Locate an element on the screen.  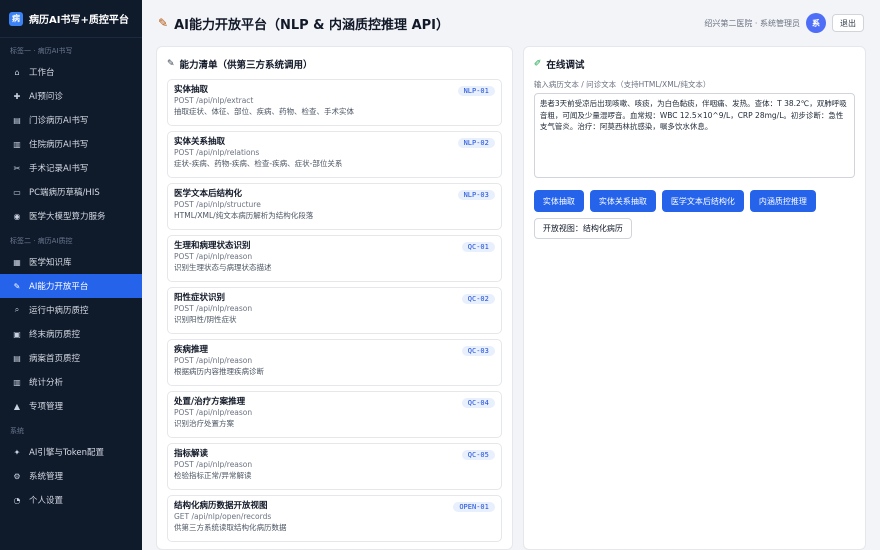
avatar: 系 is located at coordinates (816, 23).